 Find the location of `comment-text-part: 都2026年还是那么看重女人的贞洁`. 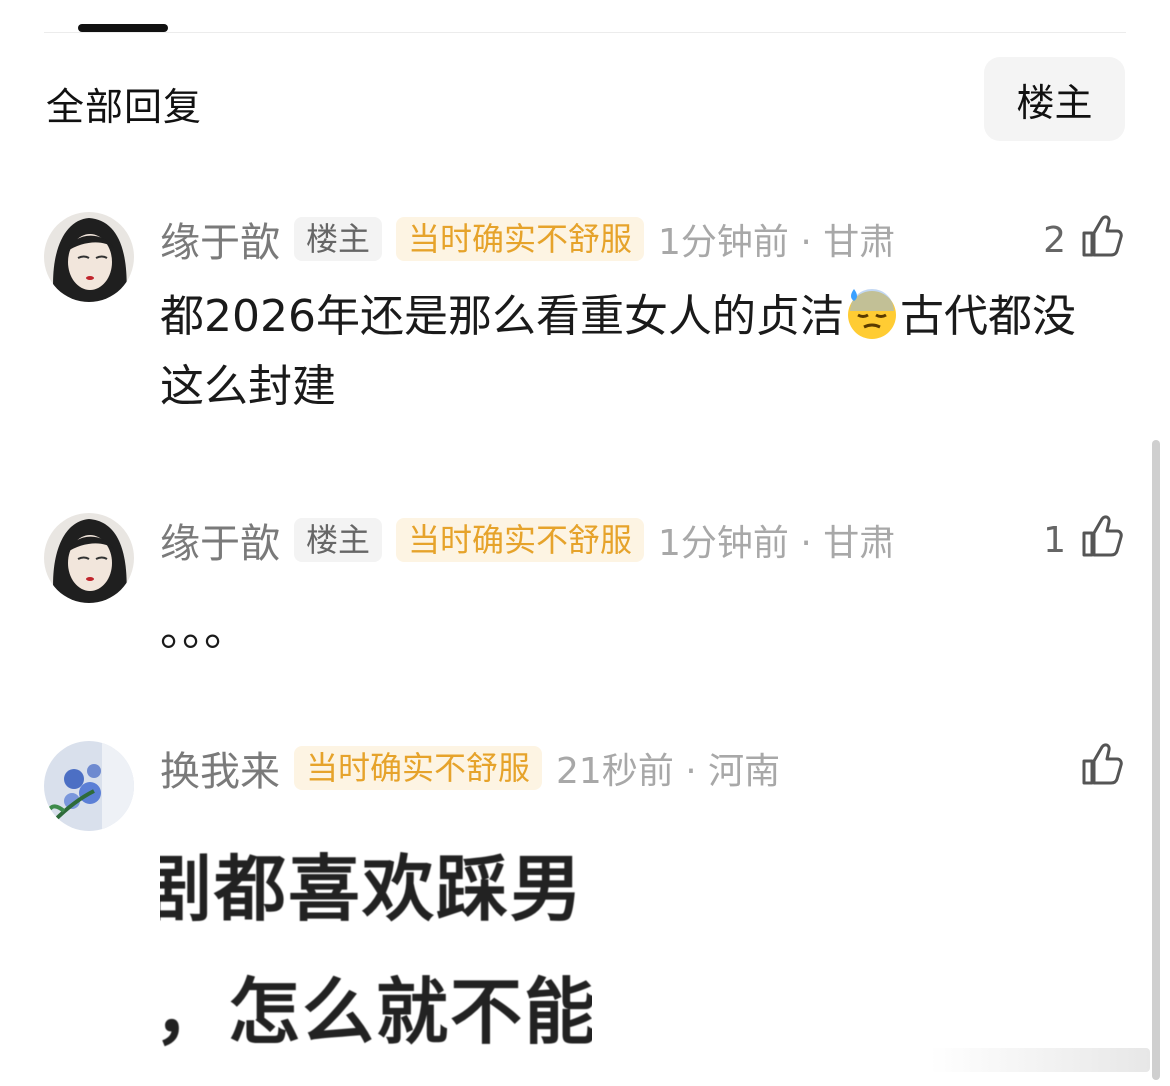

comment-text-part: 都2026年还是那么看重女人的贞洁 is located at coordinates (502, 316).